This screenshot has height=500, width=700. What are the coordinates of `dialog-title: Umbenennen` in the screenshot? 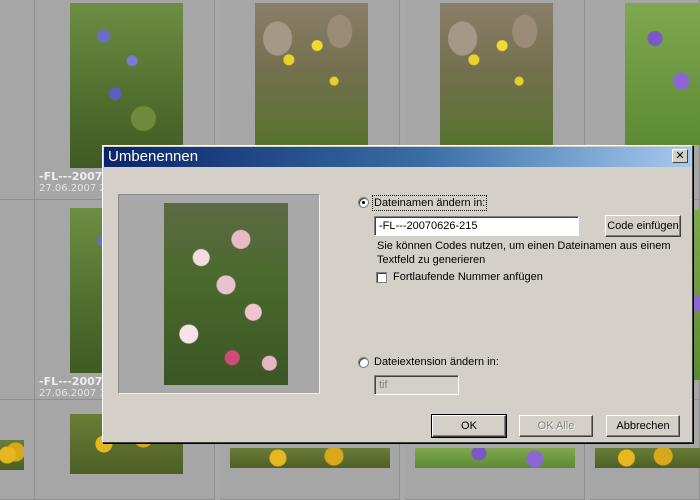 It's located at (153, 156).